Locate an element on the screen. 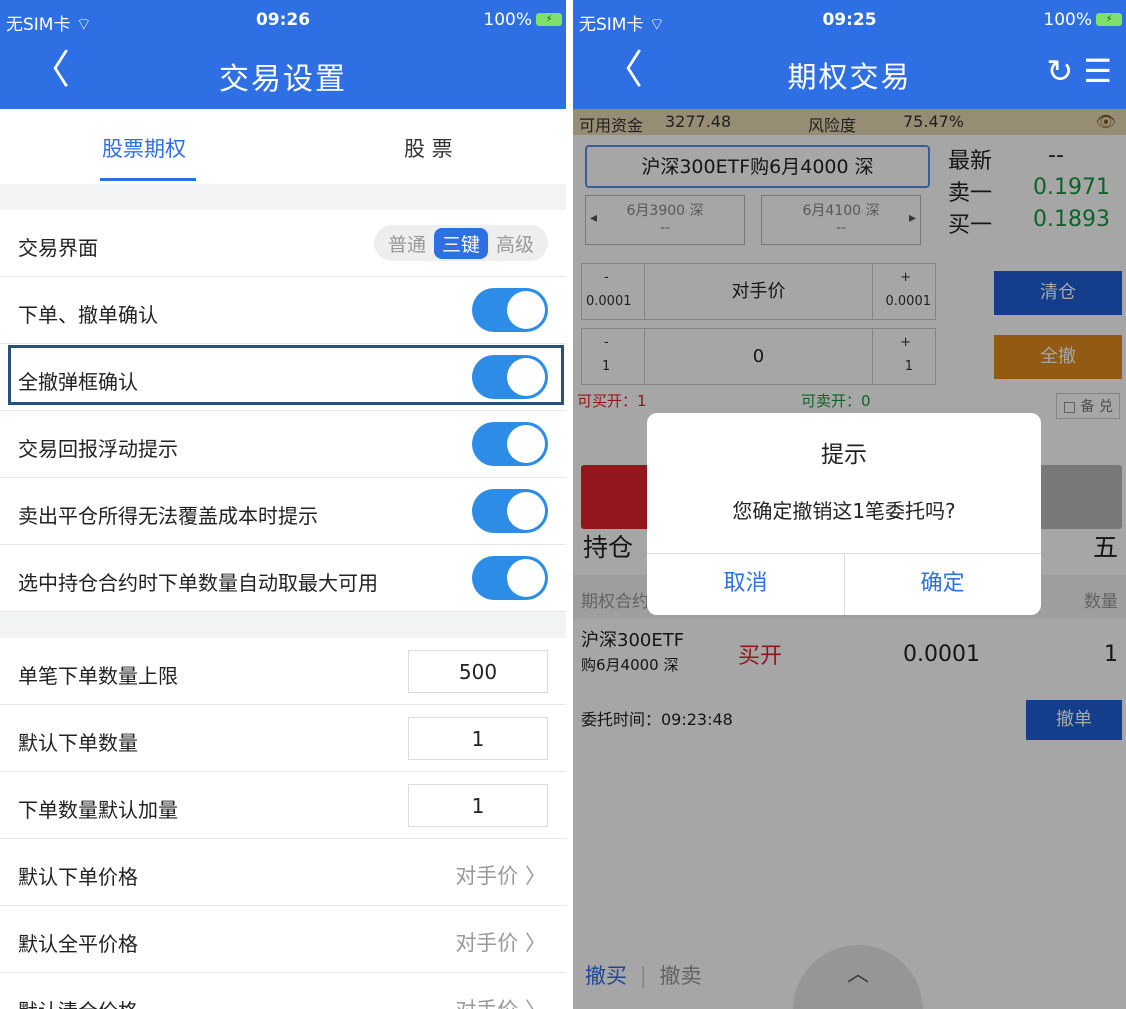 This screenshot has width=1126, height=1009. trade-report-popup-toggle is located at coordinates (510, 444).